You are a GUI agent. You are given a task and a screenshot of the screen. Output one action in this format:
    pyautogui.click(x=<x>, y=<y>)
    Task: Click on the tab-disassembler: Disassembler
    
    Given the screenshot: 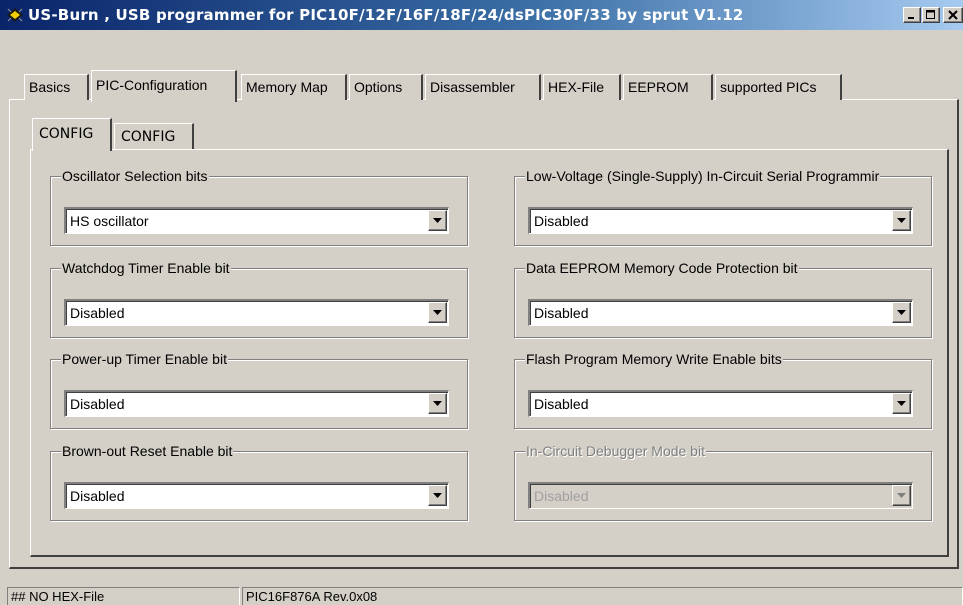 What is the action you would take?
    pyautogui.click(x=483, y=87)
    